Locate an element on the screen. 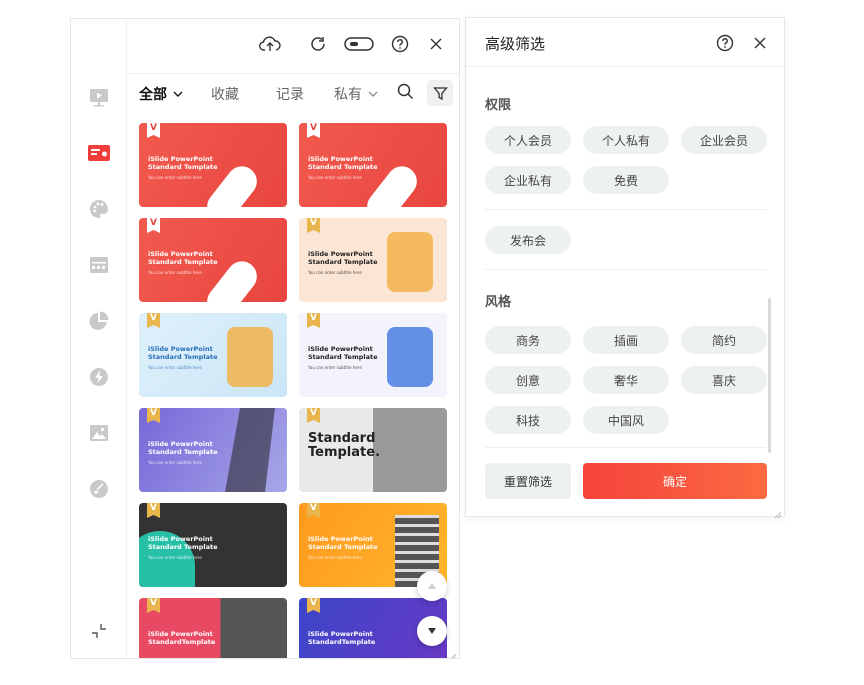 This screenshot has width=864, height=685. tab-all: 全部 is located at coordinates (161, 94).